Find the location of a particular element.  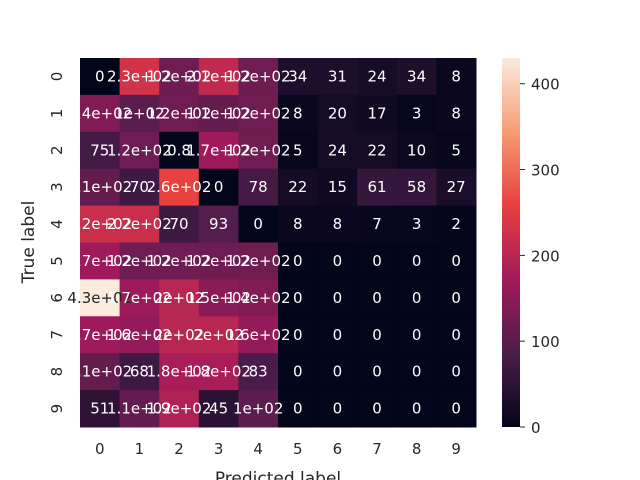

cell-annotation: 2.6e+02 is located at coordinates (179, 187).